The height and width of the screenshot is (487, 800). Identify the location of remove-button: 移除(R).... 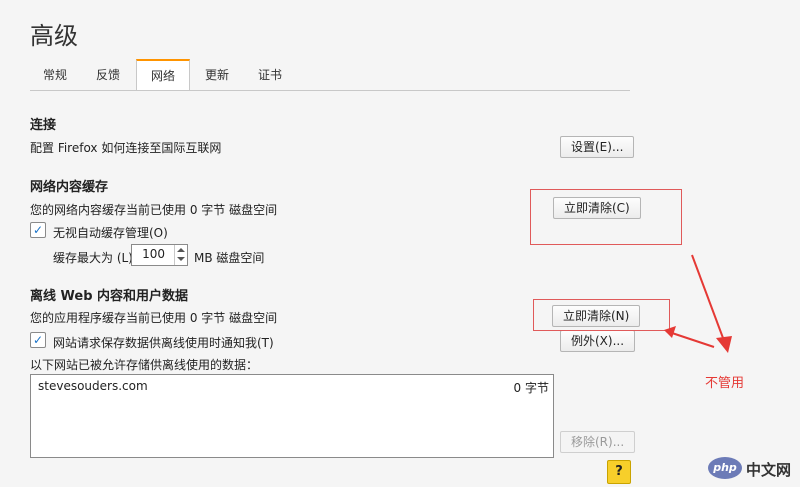
(598, 442).